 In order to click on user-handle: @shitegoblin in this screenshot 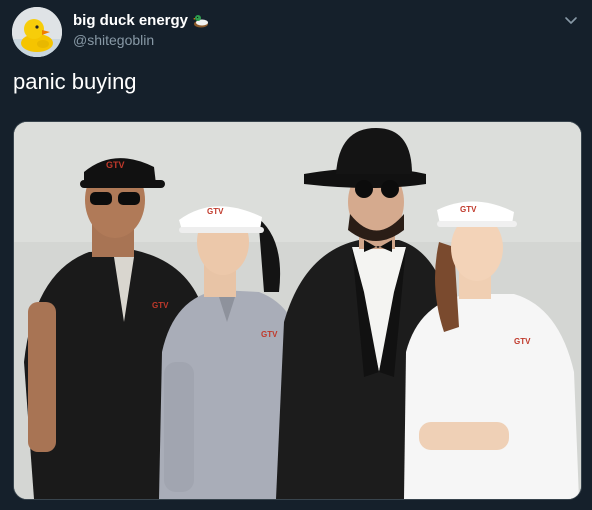, I will do `click(141, 40)`.